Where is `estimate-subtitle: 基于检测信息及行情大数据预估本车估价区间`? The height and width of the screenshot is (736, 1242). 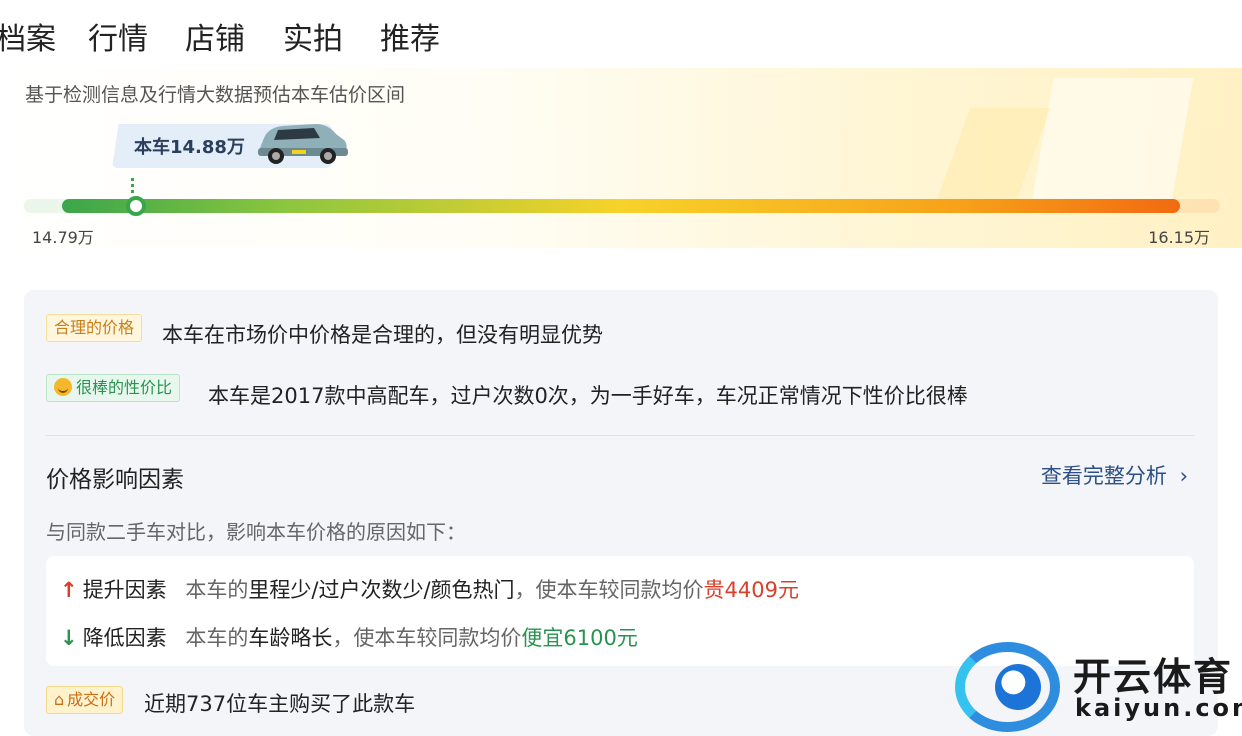 estimate-subtitle: 基于检测信息及行情大数据预估本车估价区间 is located at coordinates (215, 95).